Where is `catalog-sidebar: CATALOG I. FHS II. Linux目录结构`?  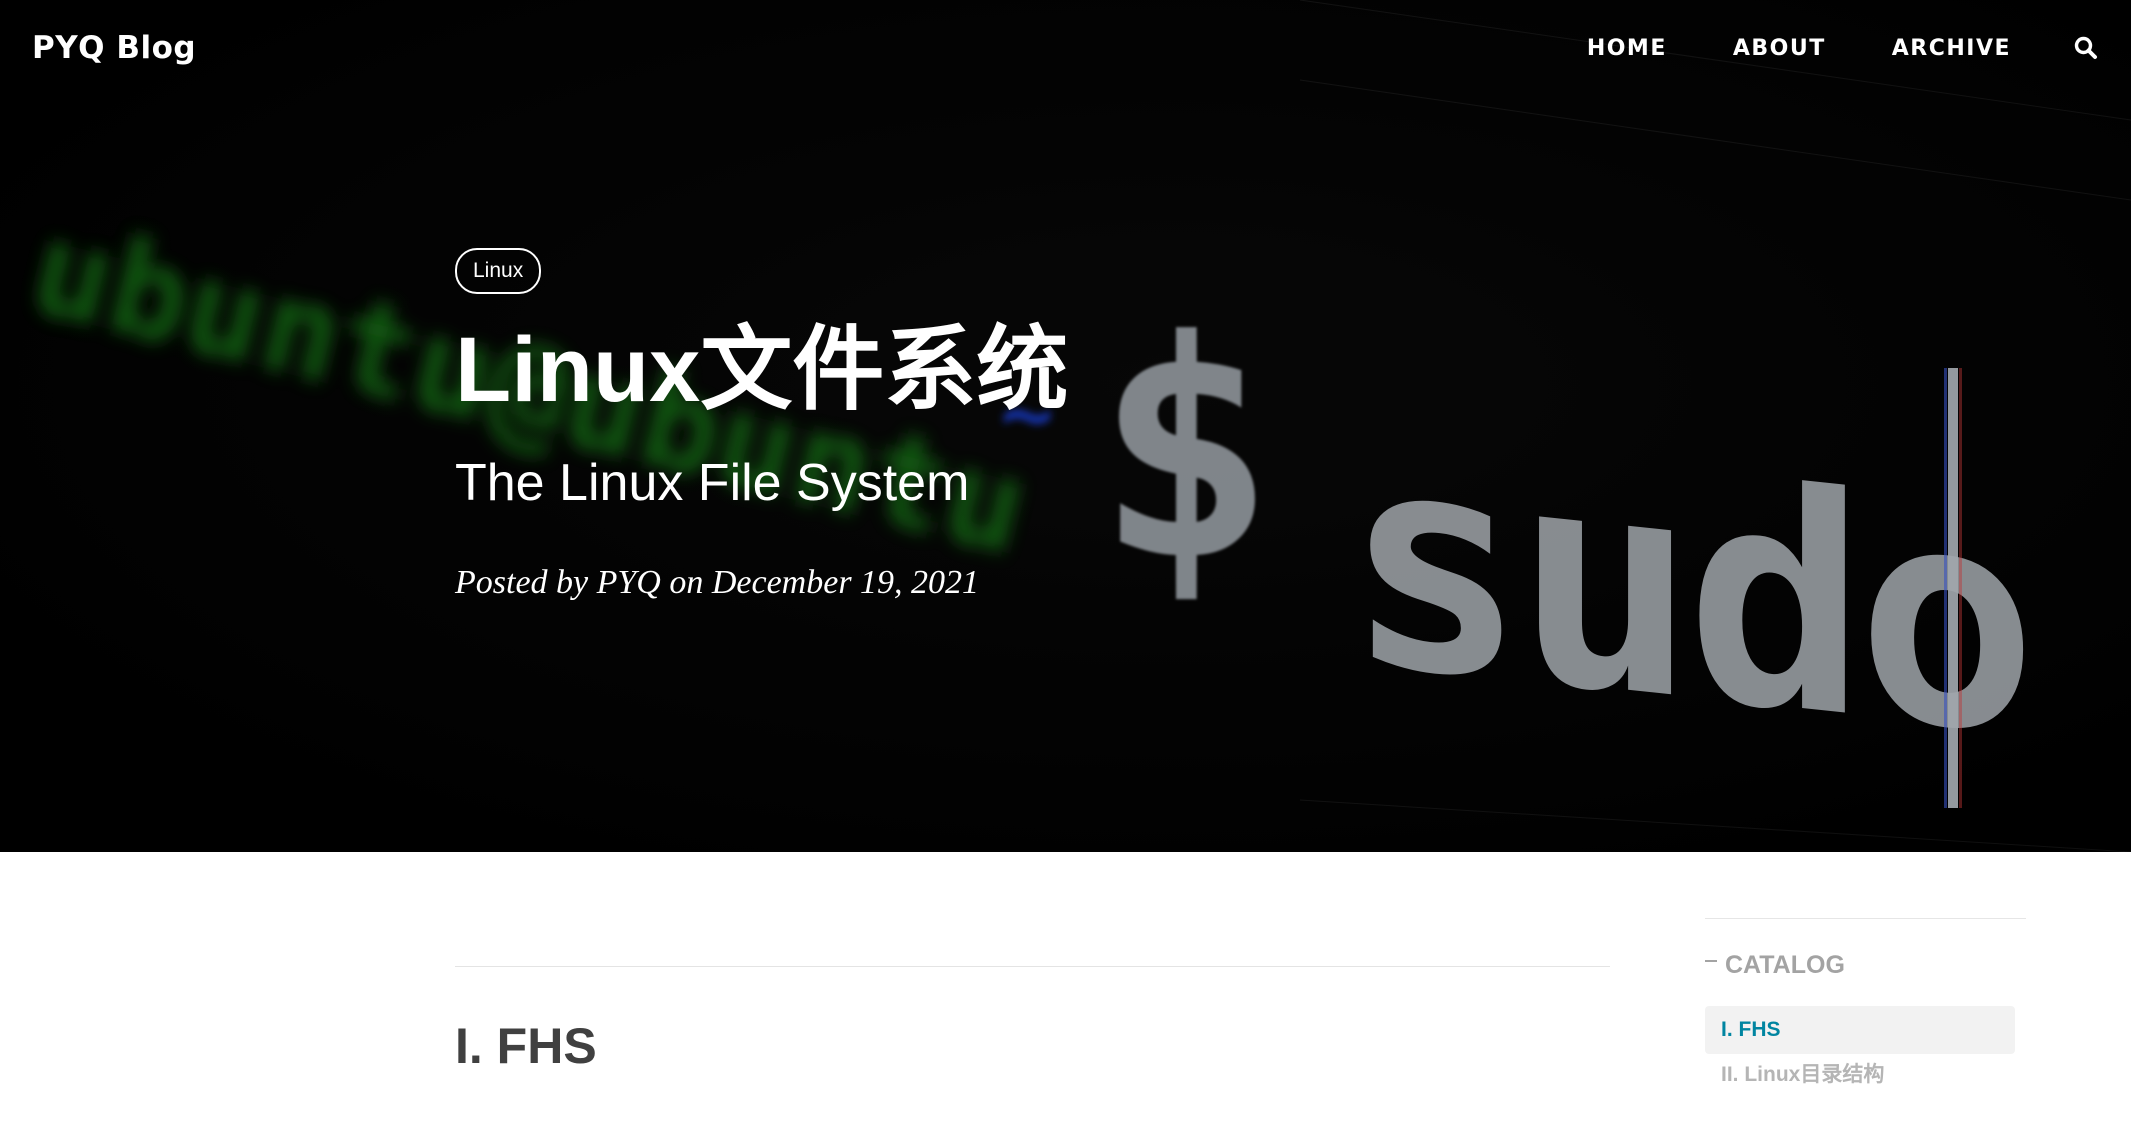
catalog-sidebar: CATALOG I. FHS II. Linux目录结构 is located at coordinates (1865, 1009).